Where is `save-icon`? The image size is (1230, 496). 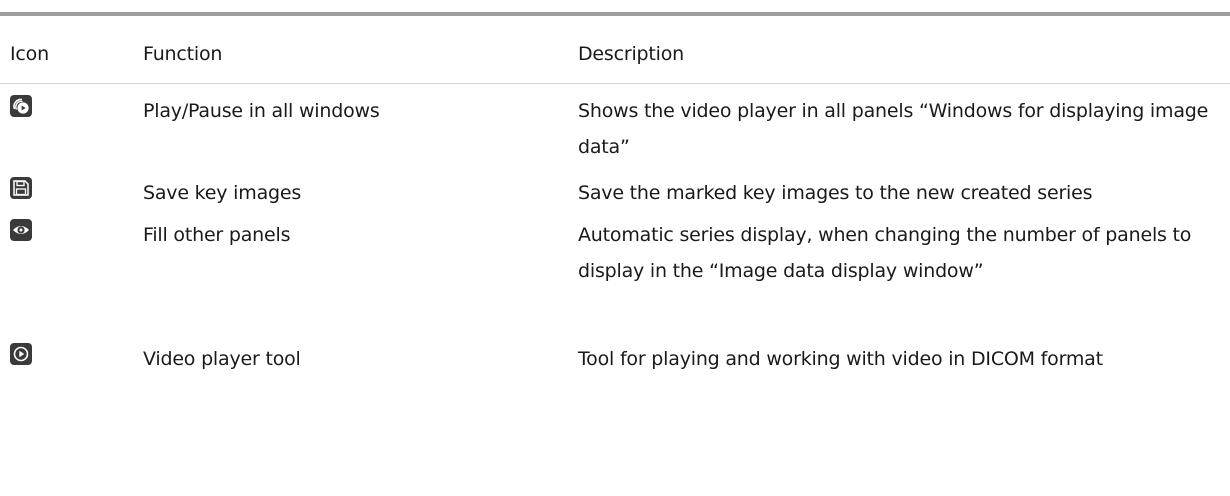
save-icon is located at coordinates (21, 188).